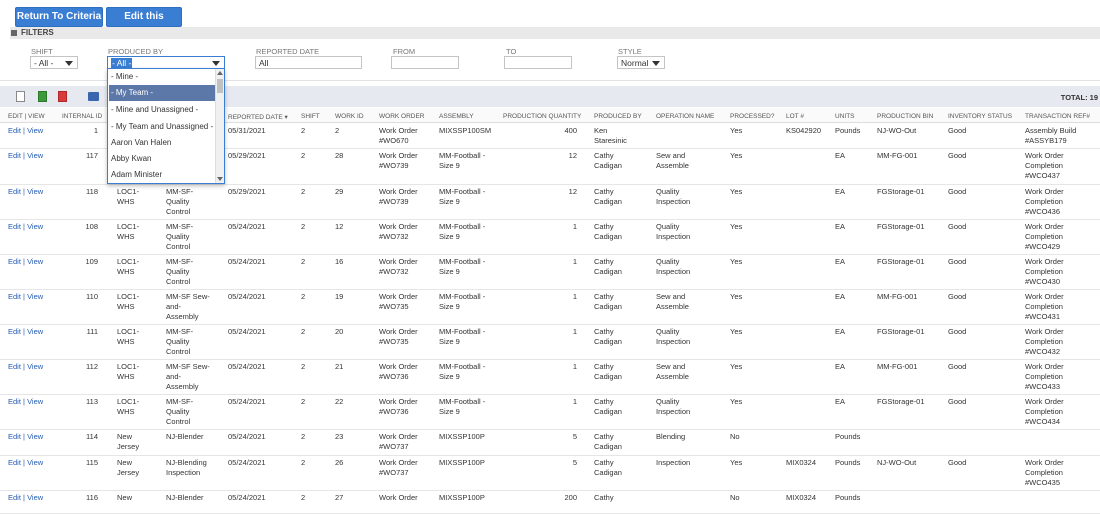 This screenshot has width=1100, height=514. What do you see at coordinates (220, 179) in the screenshot?
I see `scroll-down-icon` at bounding box center [220, 179].